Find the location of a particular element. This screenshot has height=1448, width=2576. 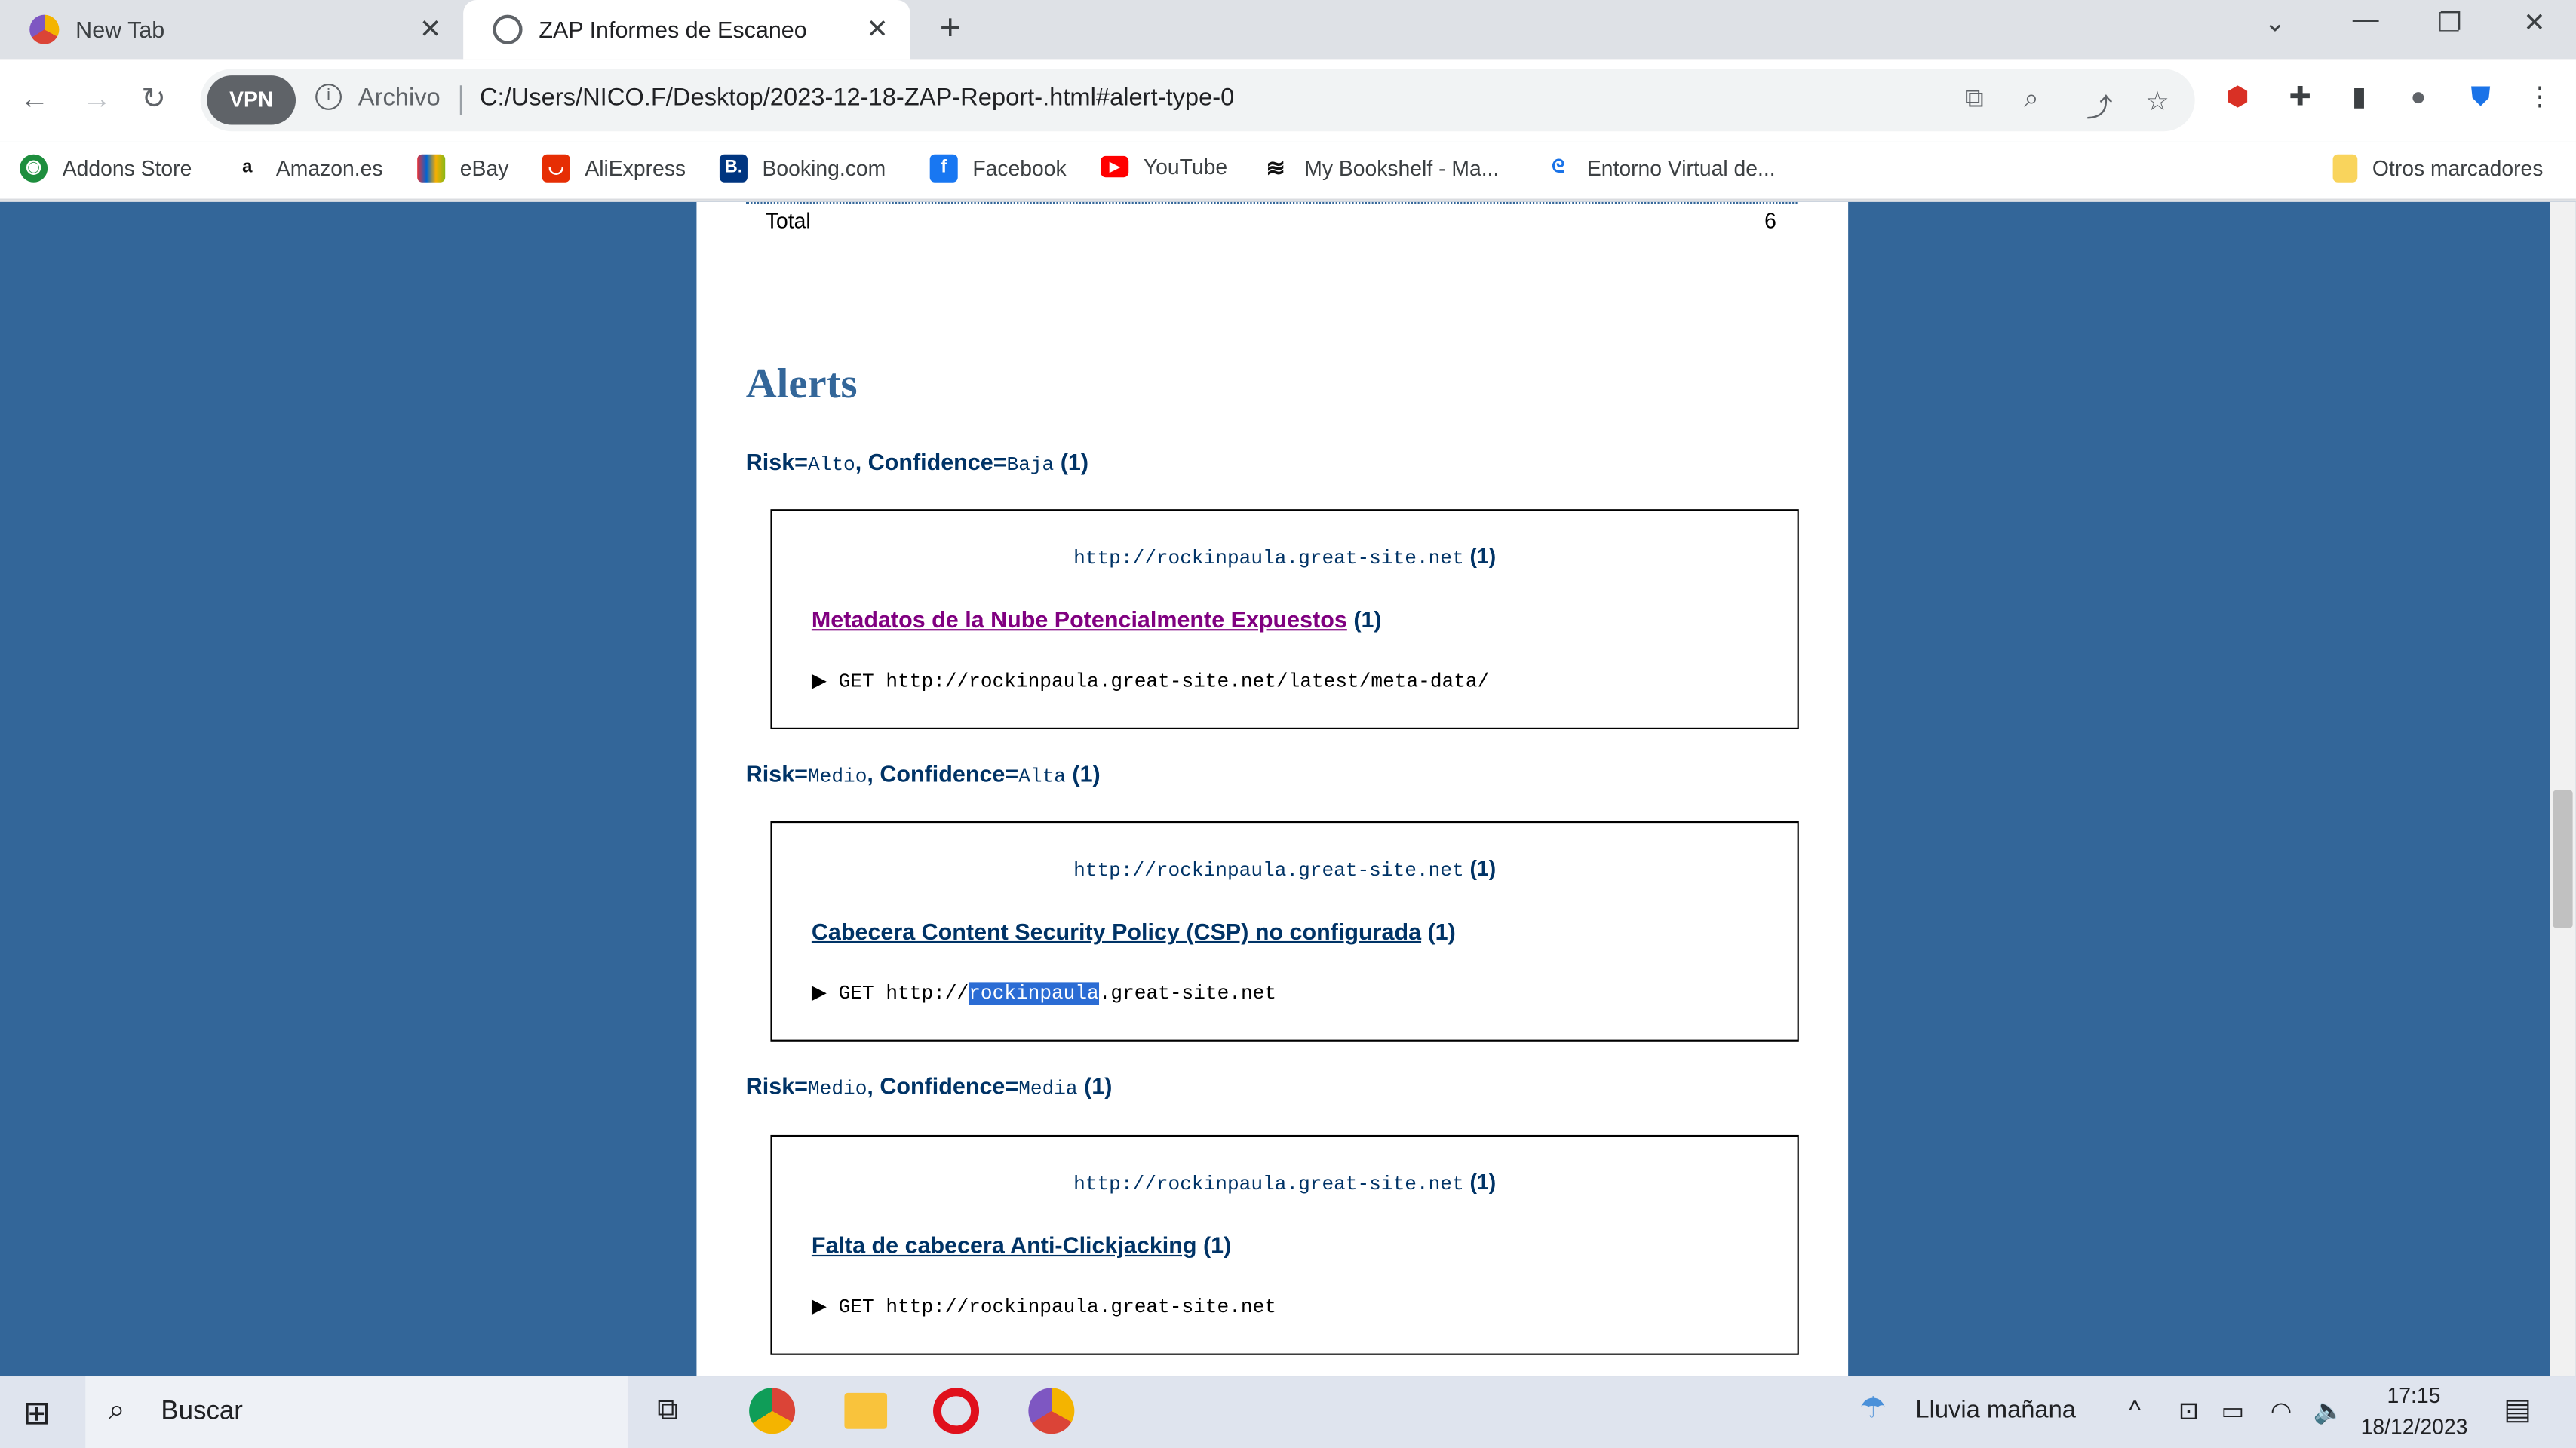

bookmark-amazon: a Amazon.es is located at coordinates (307, 169).